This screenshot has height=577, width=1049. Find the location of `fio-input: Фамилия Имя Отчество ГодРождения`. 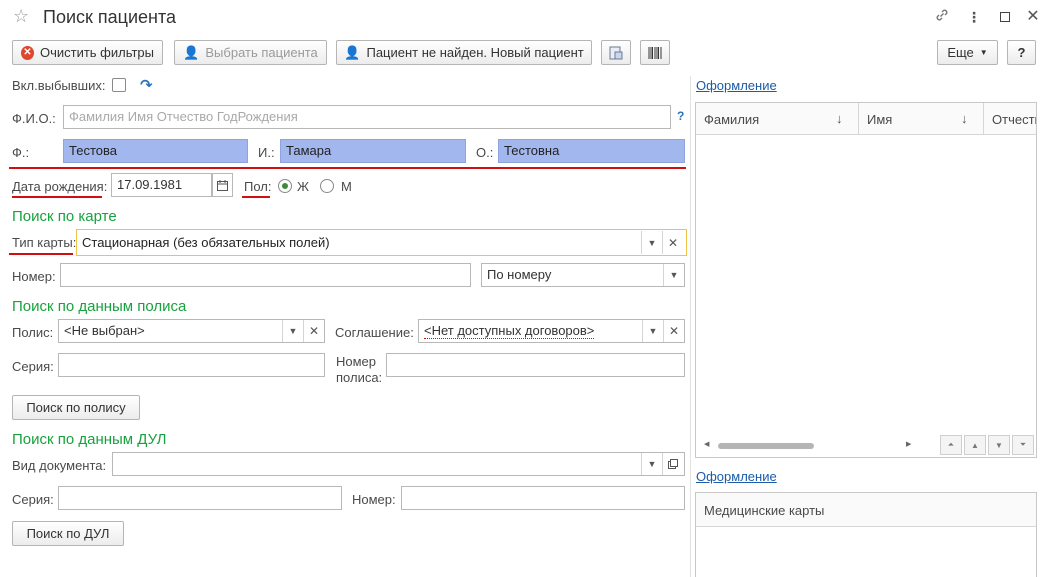

fio-input: Фамилия Имя Отчество ГодРождения is located at coordinates (367, 117).